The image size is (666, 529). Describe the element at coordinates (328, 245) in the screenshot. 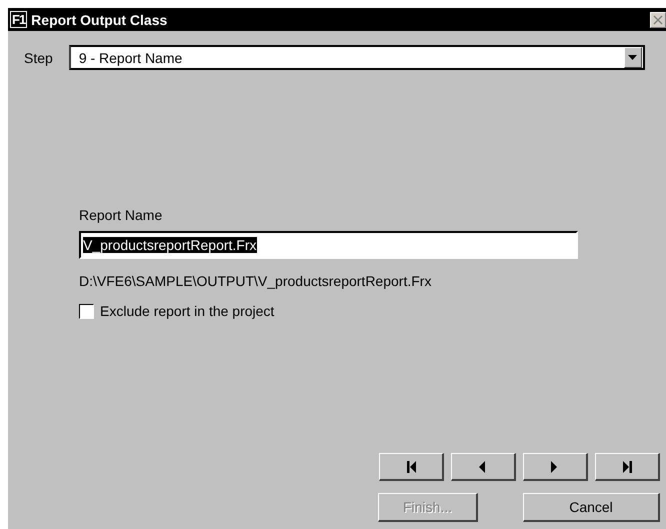

I see `report-name-field: V_productsreportReport.Frx` at that location.